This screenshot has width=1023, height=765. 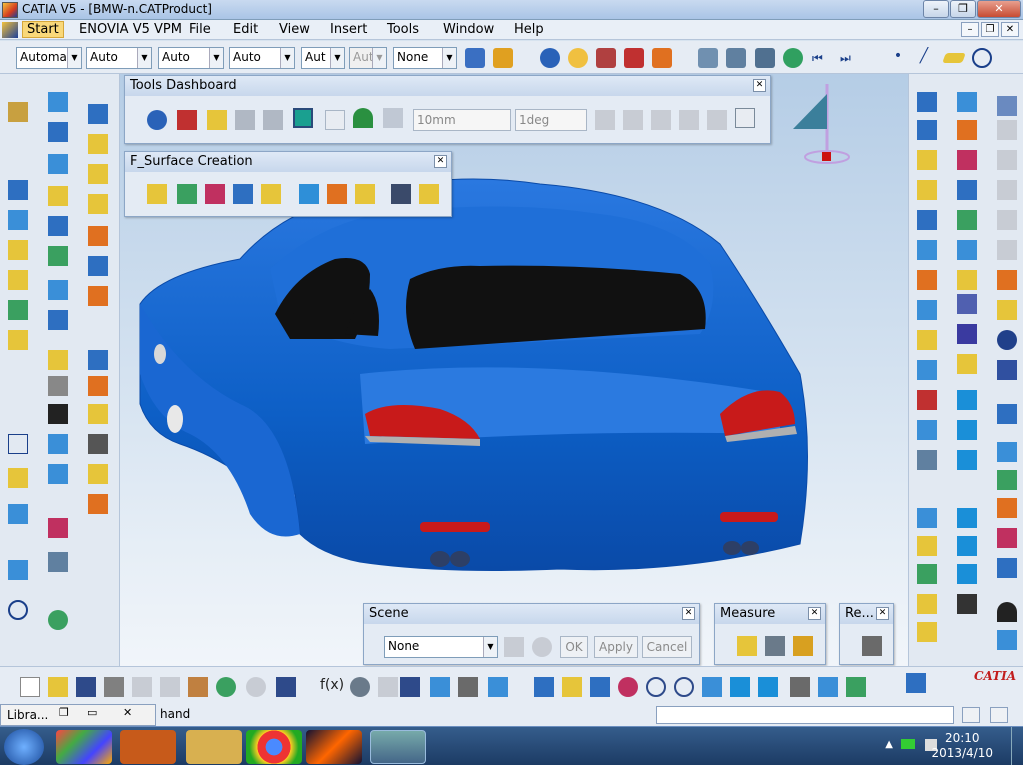 What do you see at coordinates (967, 460) in the screenshot?
I see `box-icon` at bounding box center [967, 460].